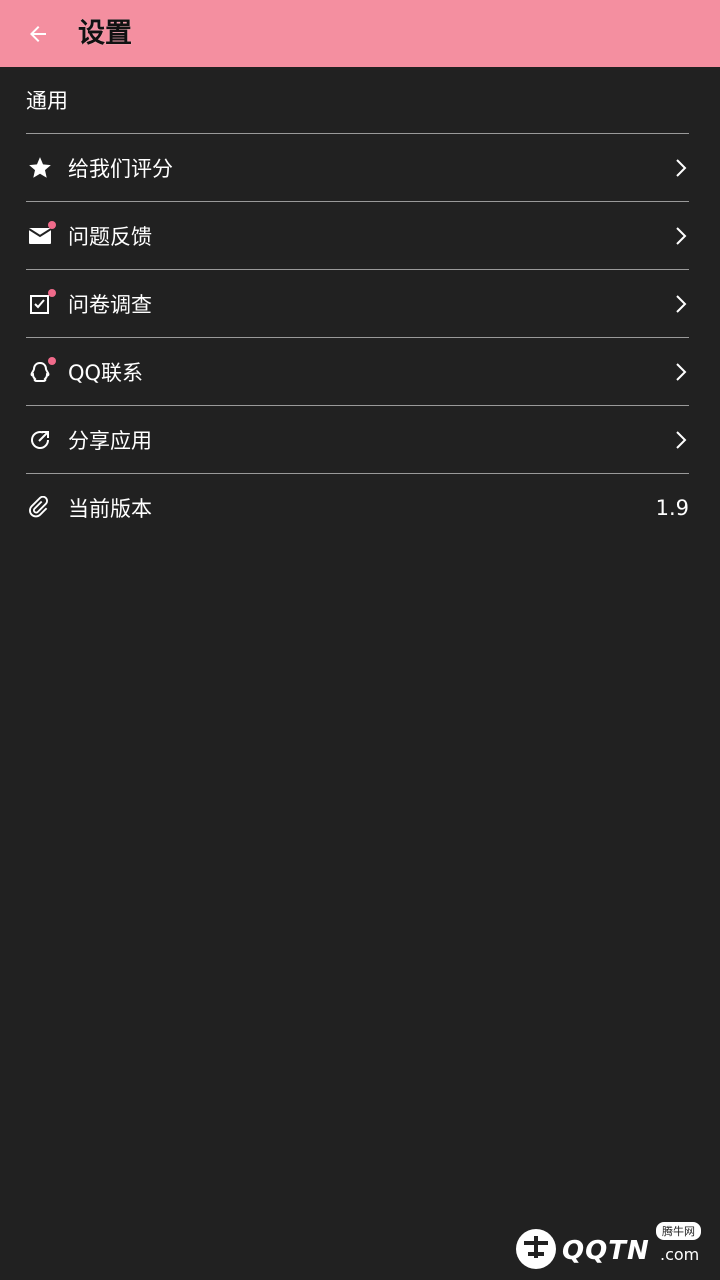 The image size is (720, 1280). Describe the element at coordinates (357, 440) in the screenshot. I see `share-app-row: 分享应用` at that location.